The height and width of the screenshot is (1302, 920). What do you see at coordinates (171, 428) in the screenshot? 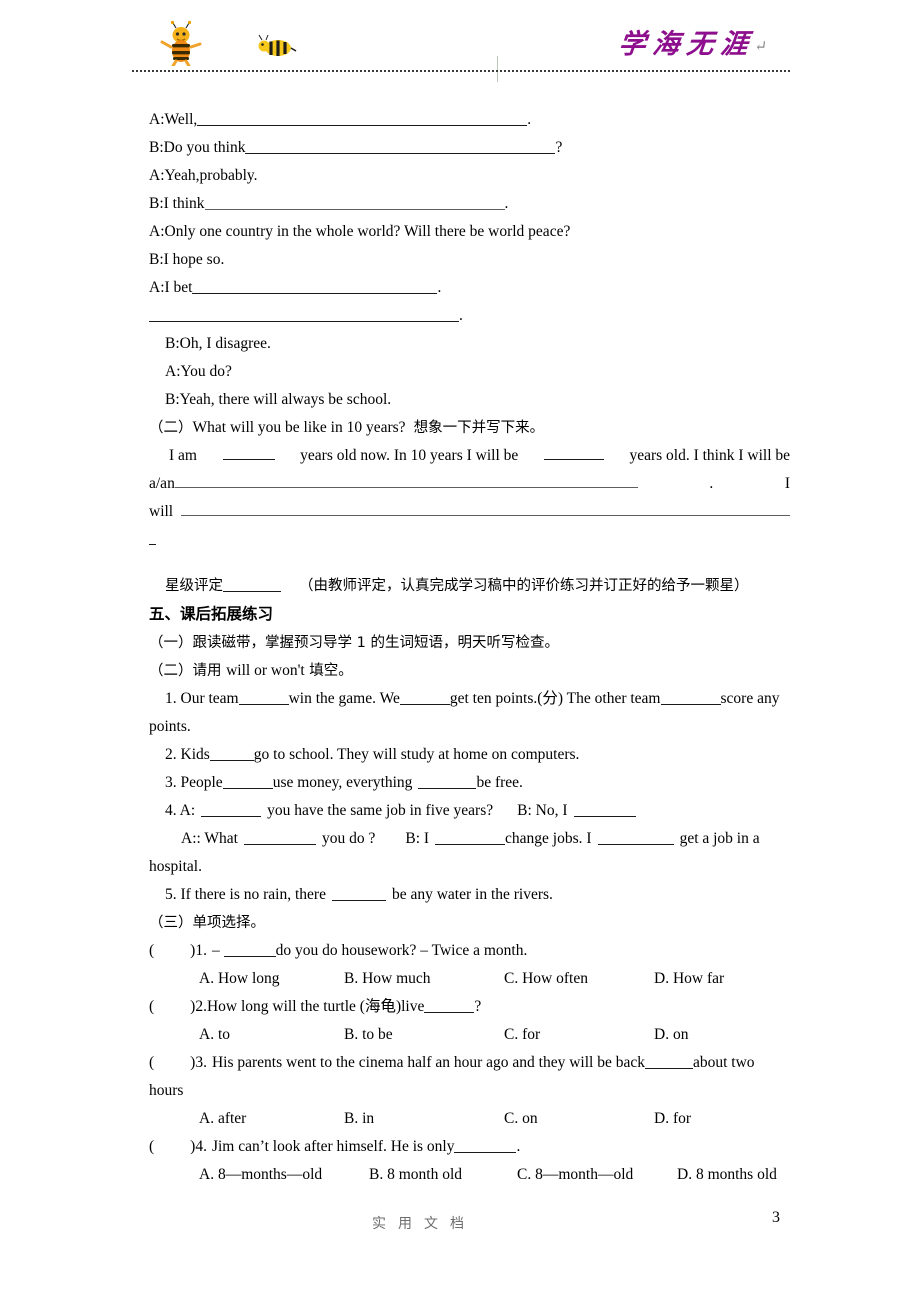
I see `section-two-label: （二）` at bounding box center [171, 428].